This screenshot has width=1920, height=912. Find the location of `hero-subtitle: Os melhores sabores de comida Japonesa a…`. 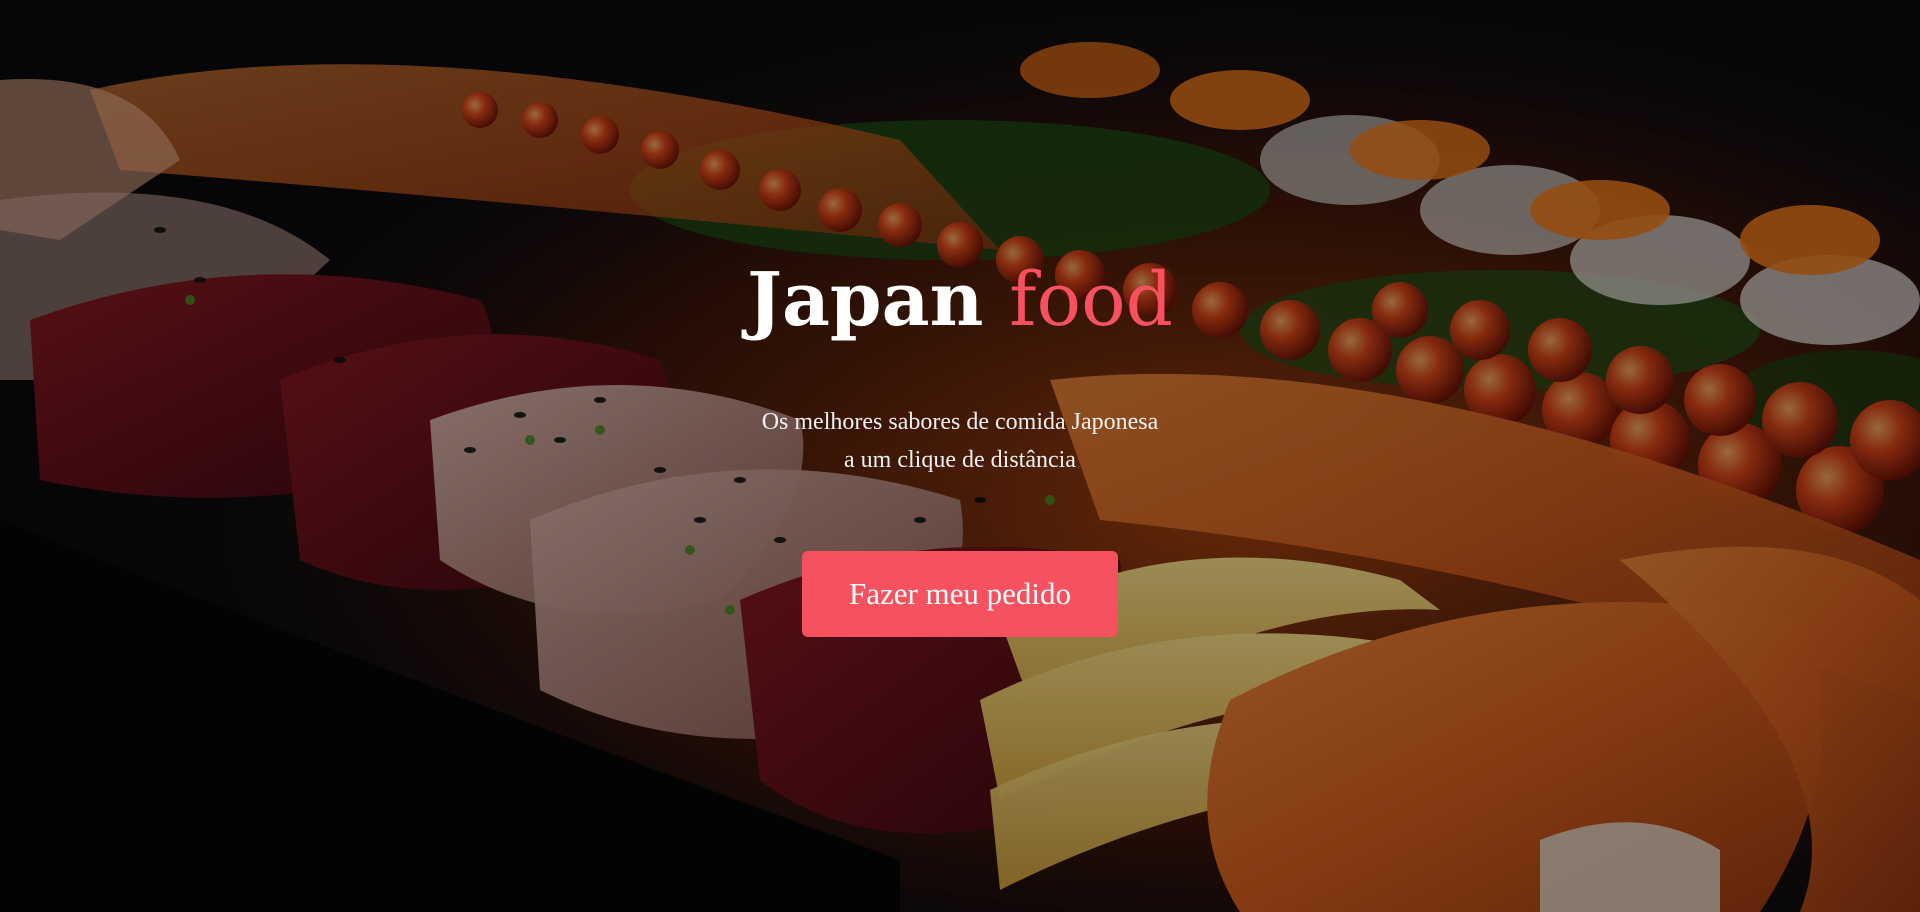

hero-subtitle: Os melhores sabores de comida Japonesa a… is located at coordinates (960, 441).